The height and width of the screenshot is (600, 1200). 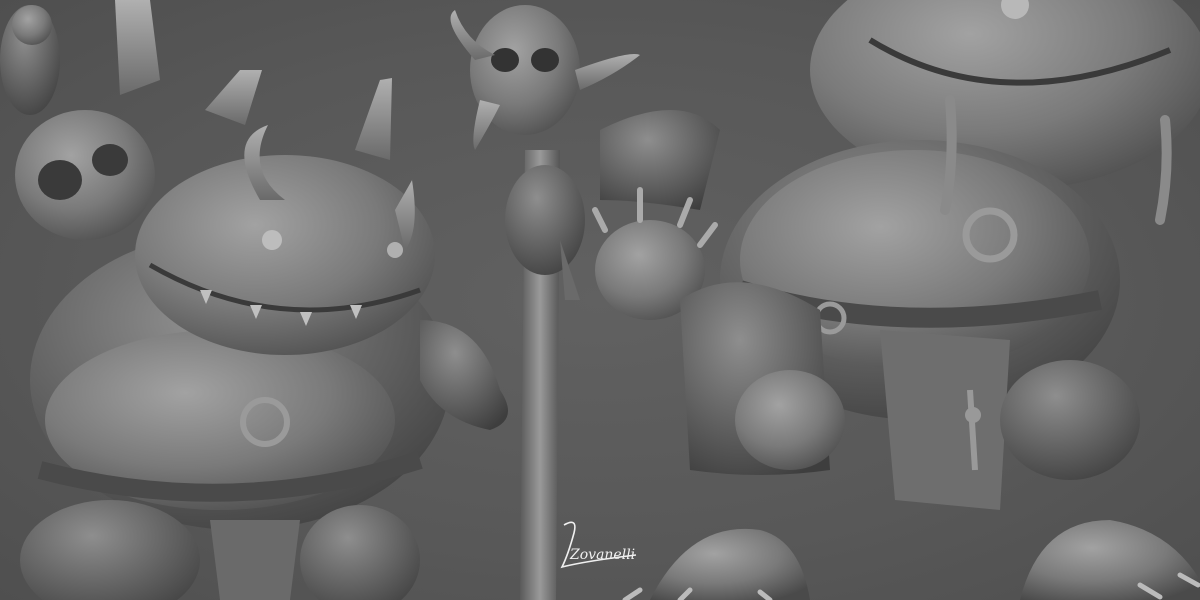 I want to click on artist-signature: Zovanelli, so click(x=598, y=545).